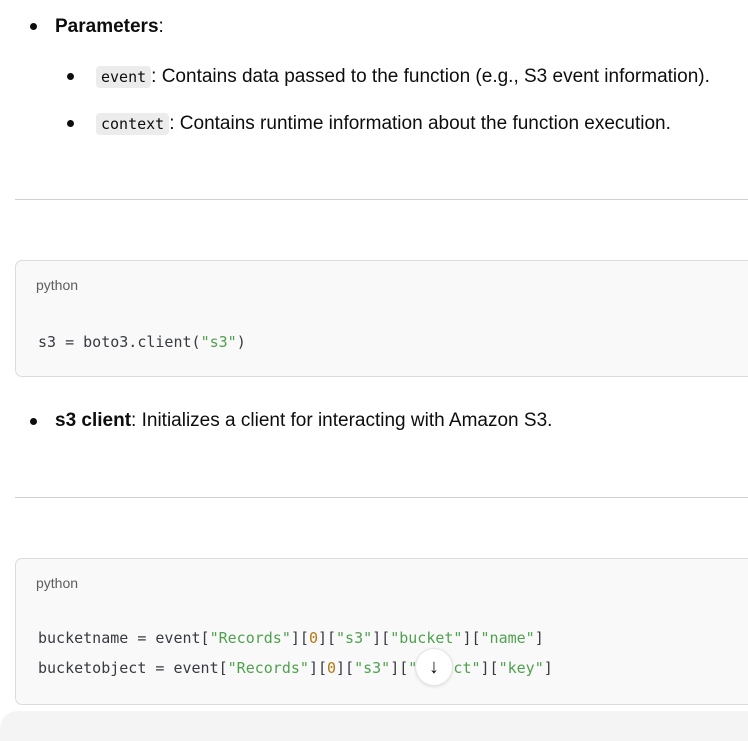  Describe the element at coordinates (161, 26) in the screenshot. I see `colon: :` at that location.